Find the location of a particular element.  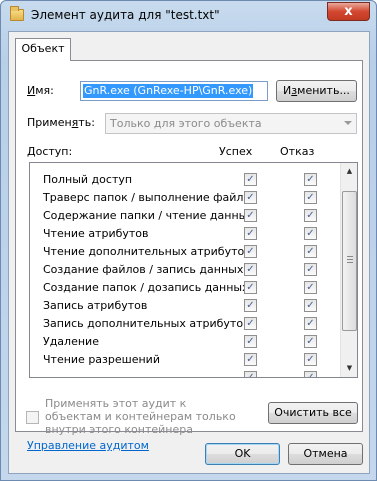

permission-row: Удаление ✓ ✓ is located at coordinates (185, 342).